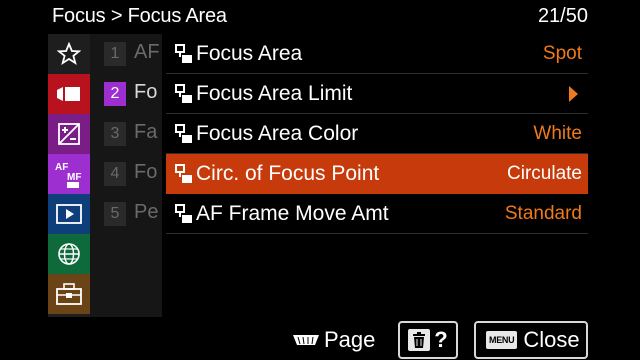 This screenshot has width=640, height=360. I want to click on menu-item-label: AF Frame Move Amt, so click(292, 213).